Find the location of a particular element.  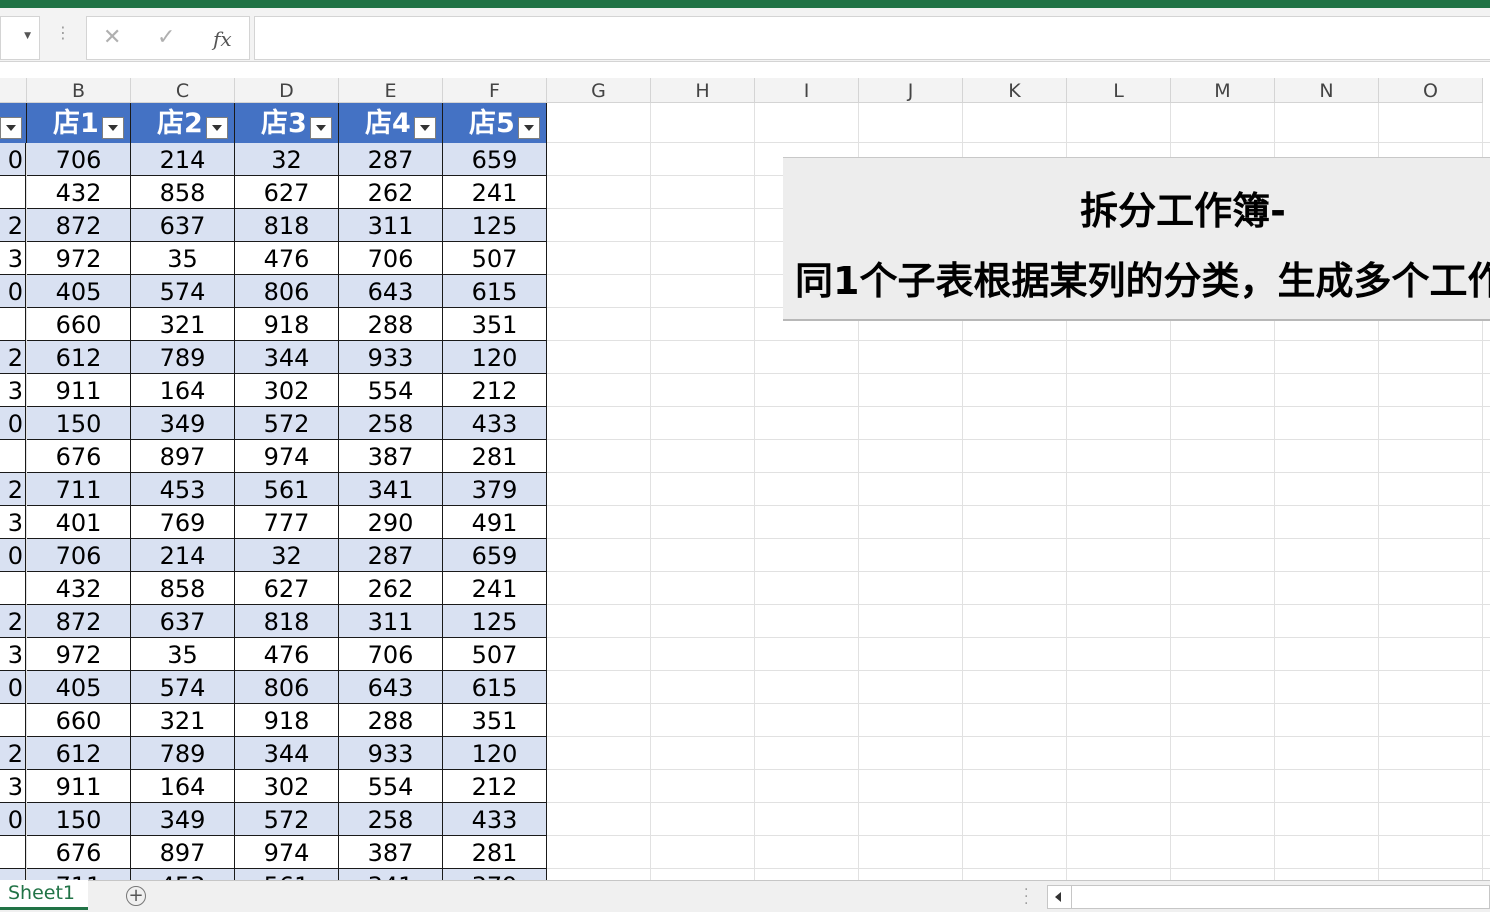

table-cell: 287 is located at coordinates (391, 159).